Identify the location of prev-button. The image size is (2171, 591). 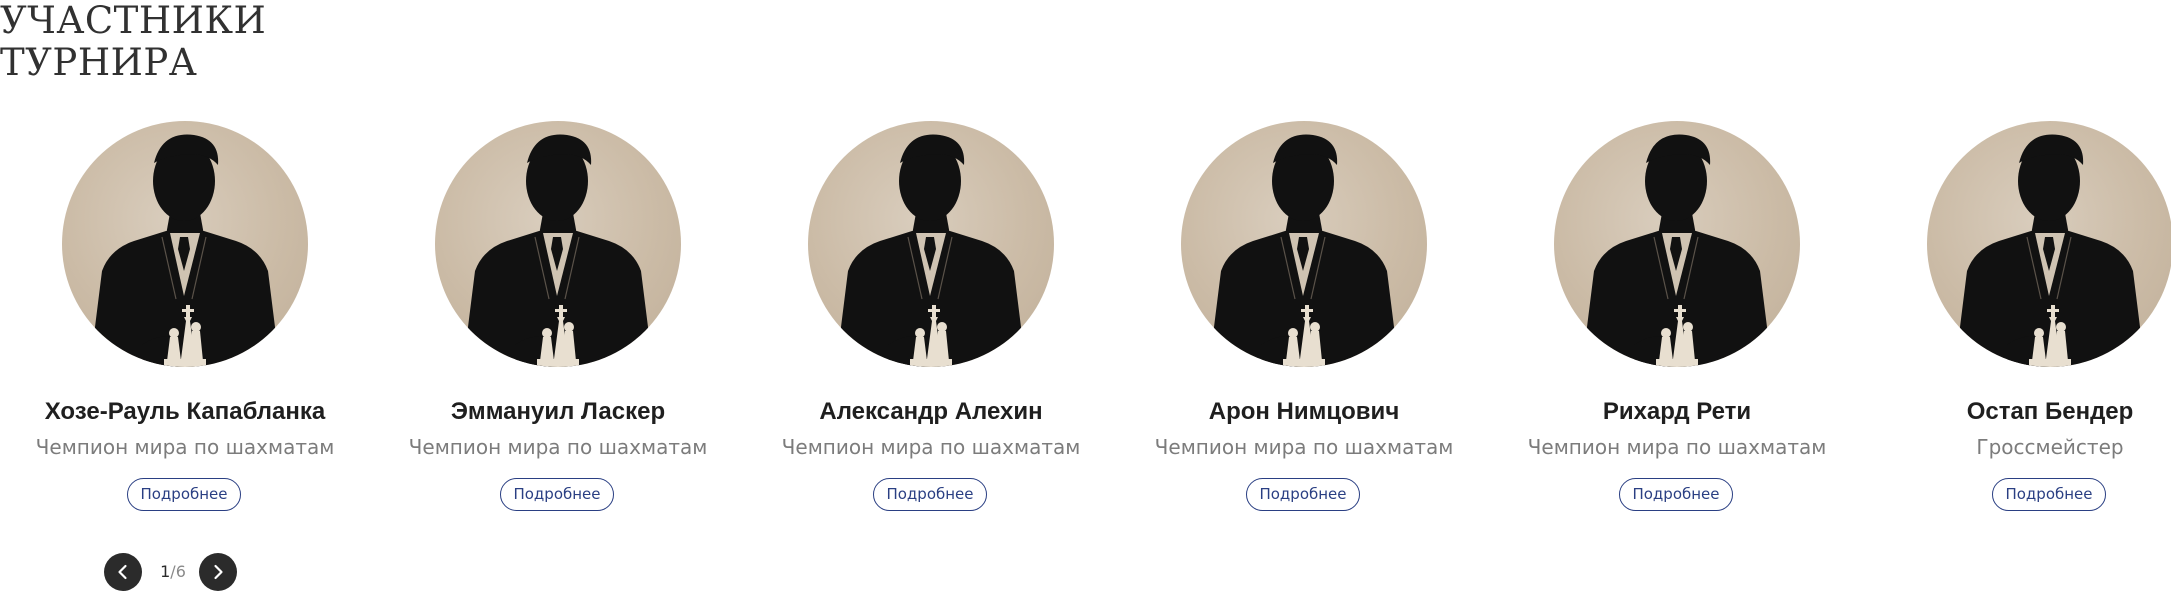
(123, 572).